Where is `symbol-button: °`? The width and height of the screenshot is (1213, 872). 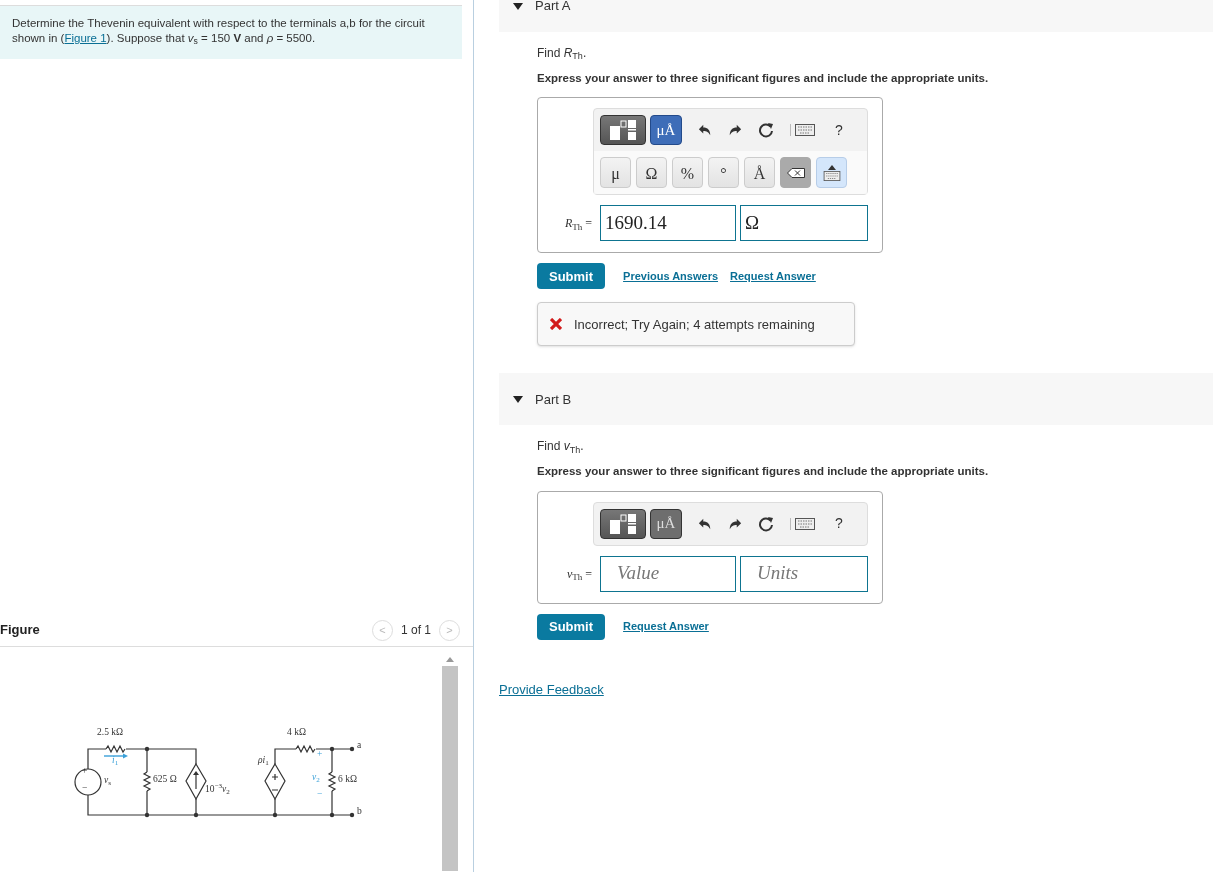 symbol-button: ° is located at coordinates (723, 173).